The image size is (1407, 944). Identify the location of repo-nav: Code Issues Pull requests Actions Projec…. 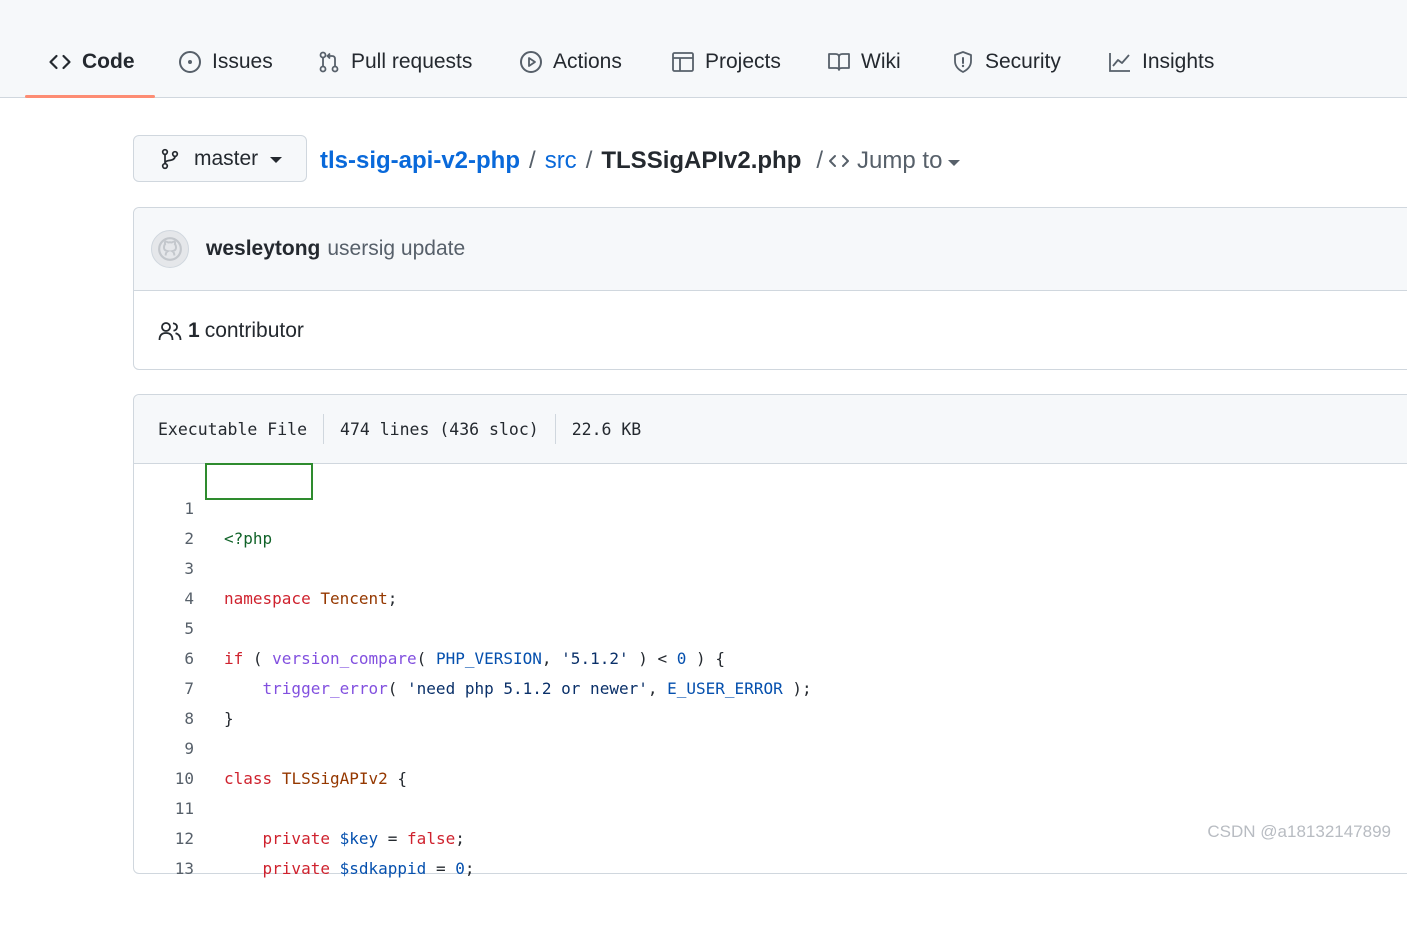
(703, 49).